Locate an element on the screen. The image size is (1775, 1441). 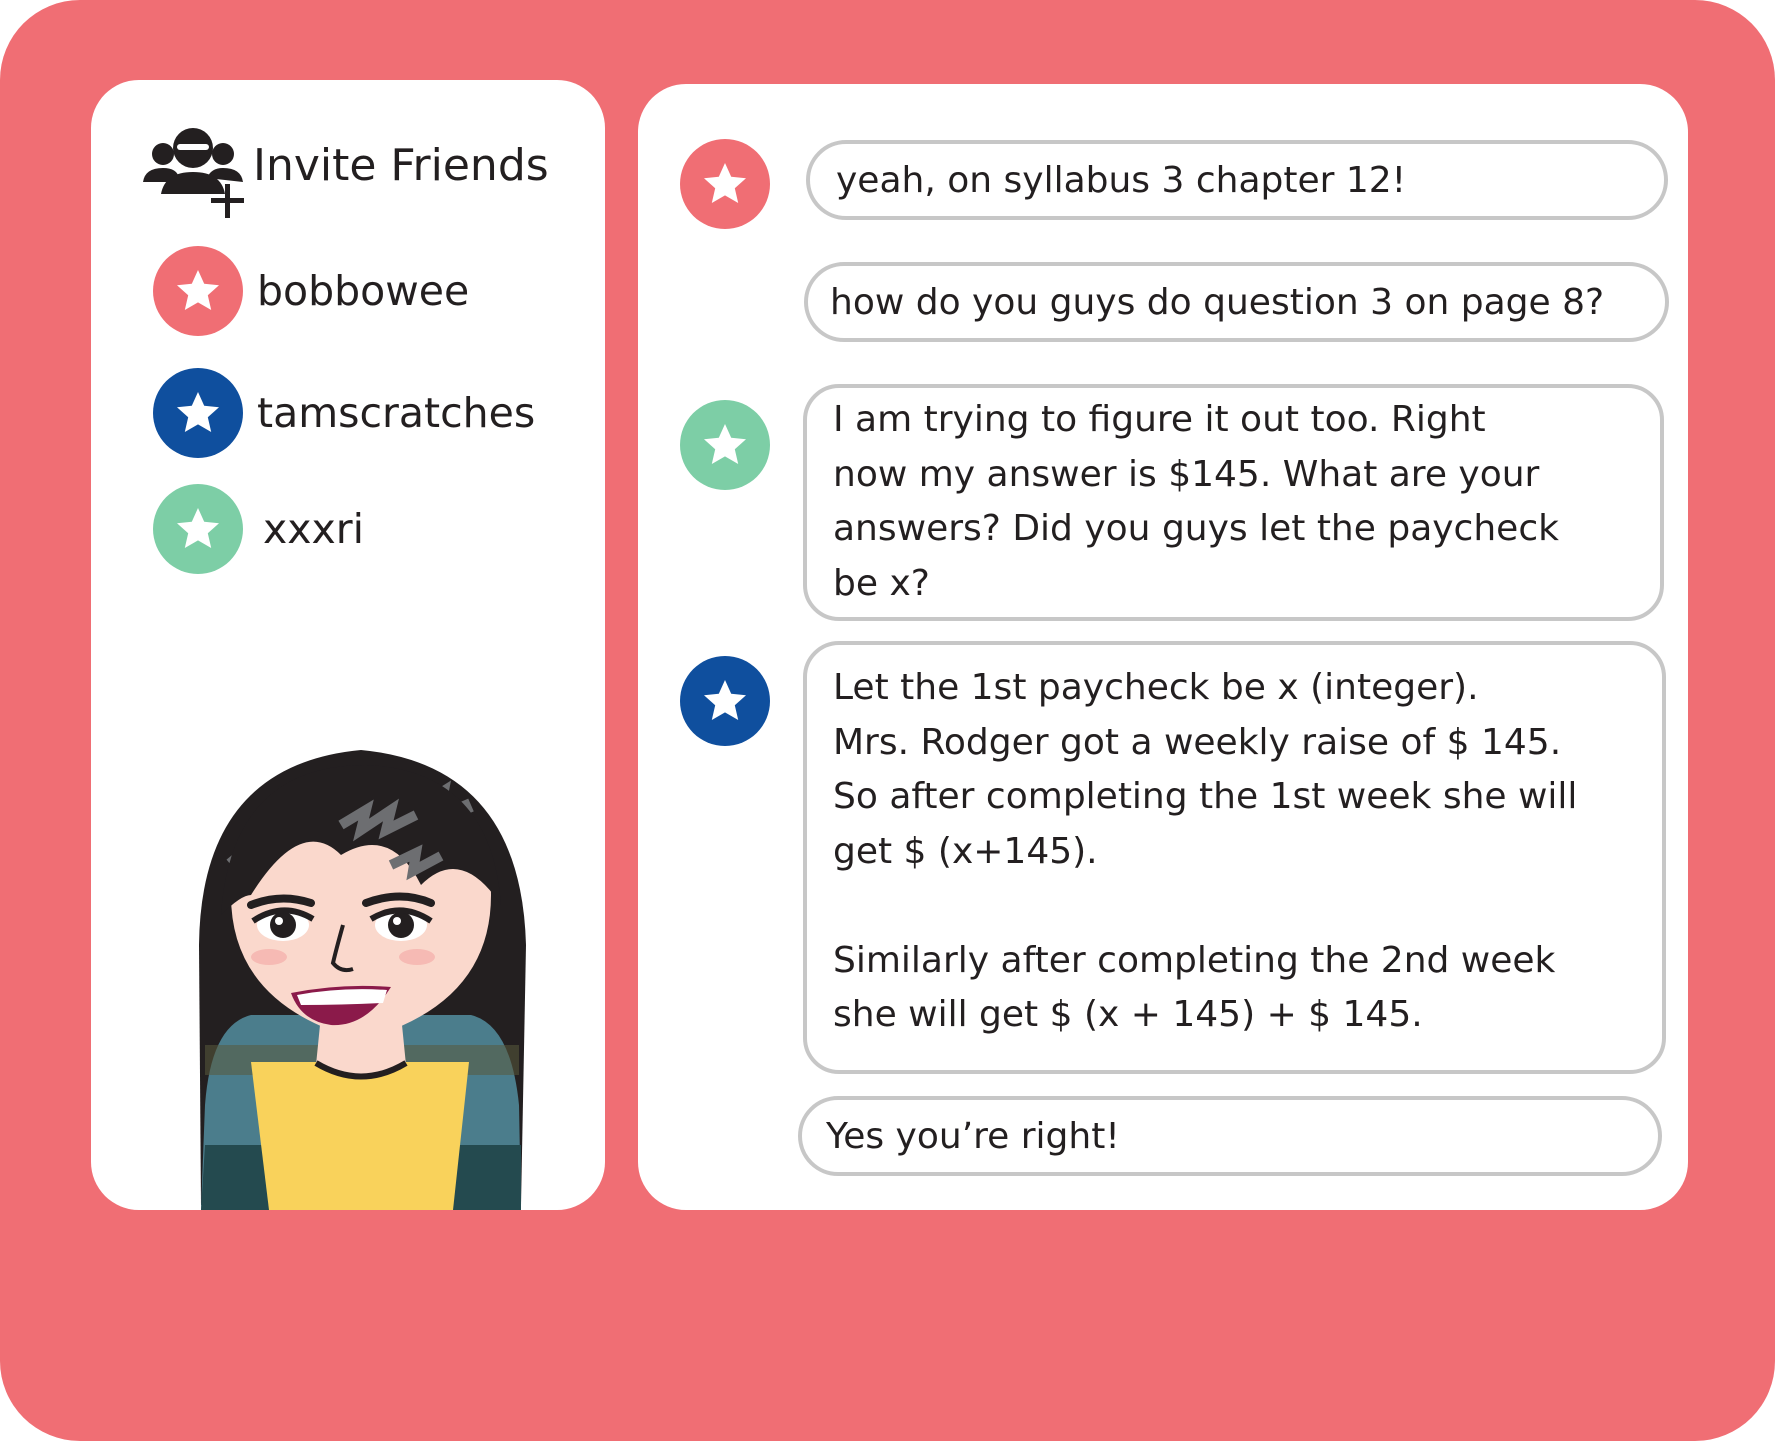
message-text: yeah, on syllabus 3 chapter 12! is located at coordinates (1121, 180).